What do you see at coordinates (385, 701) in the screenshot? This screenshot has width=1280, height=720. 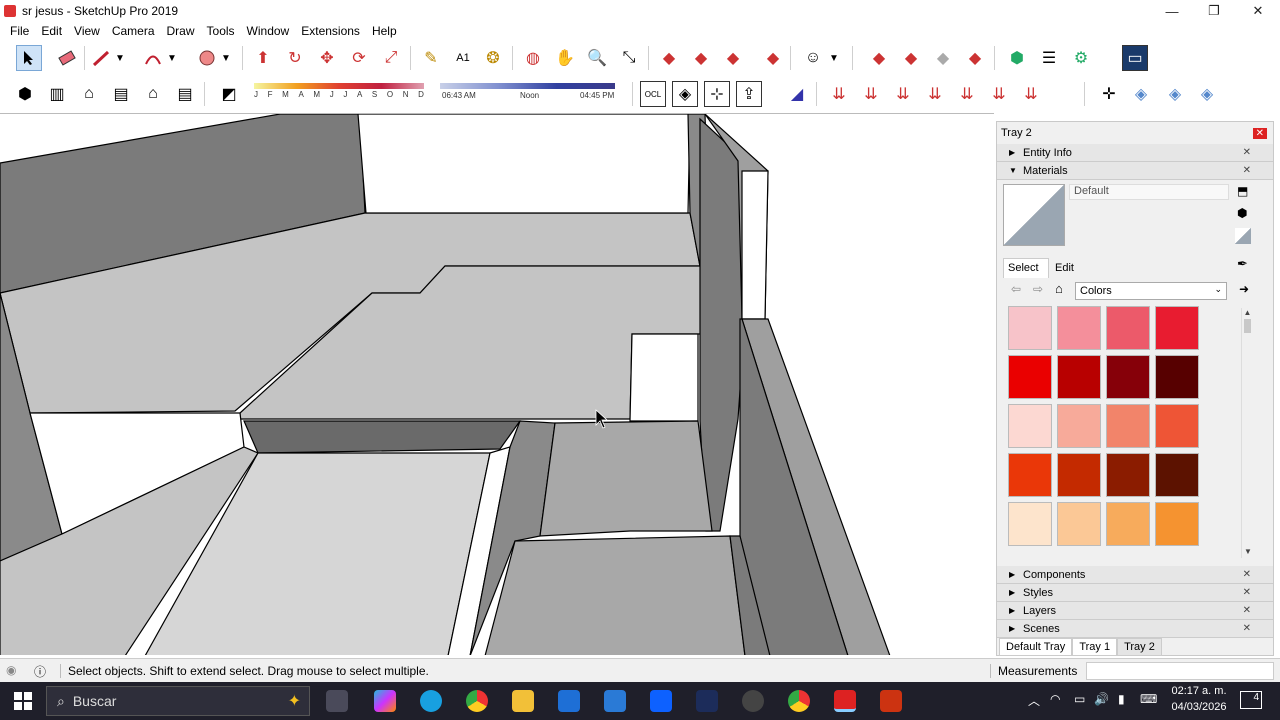 I see `copilot-icon` at bounding box center [385, 701].